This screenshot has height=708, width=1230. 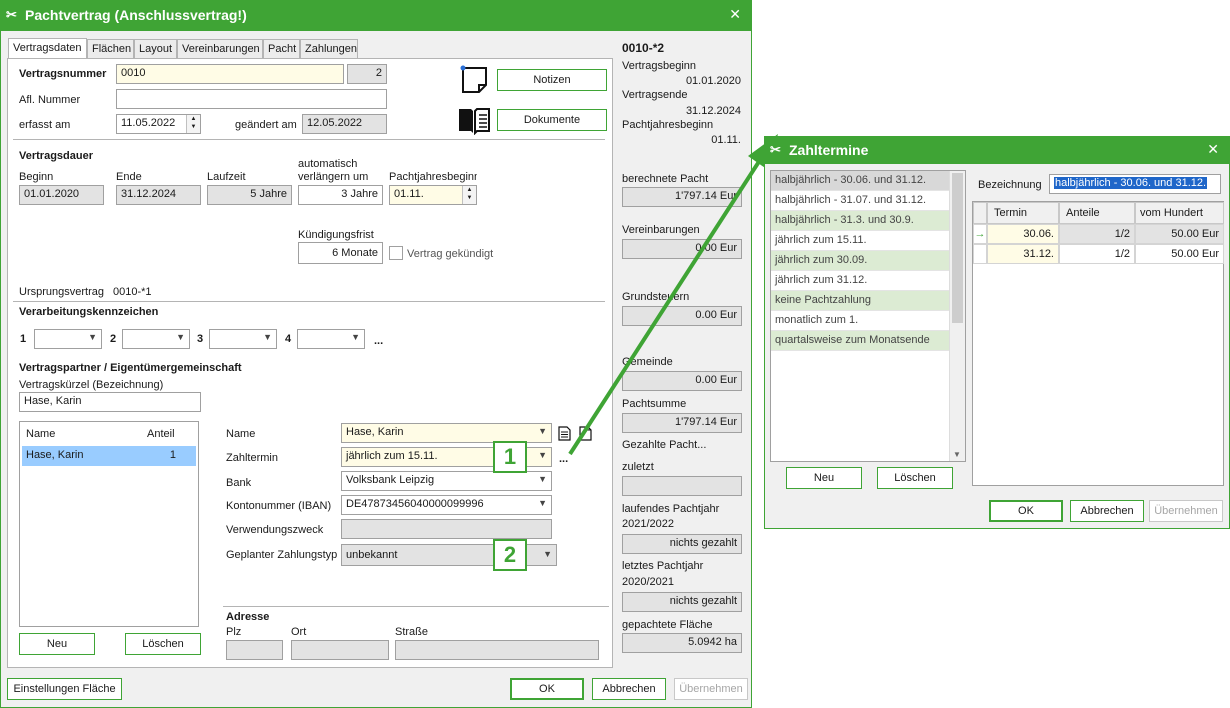 I want to click on partner-list-header-share: Anteil, so click(x=161, y=434).